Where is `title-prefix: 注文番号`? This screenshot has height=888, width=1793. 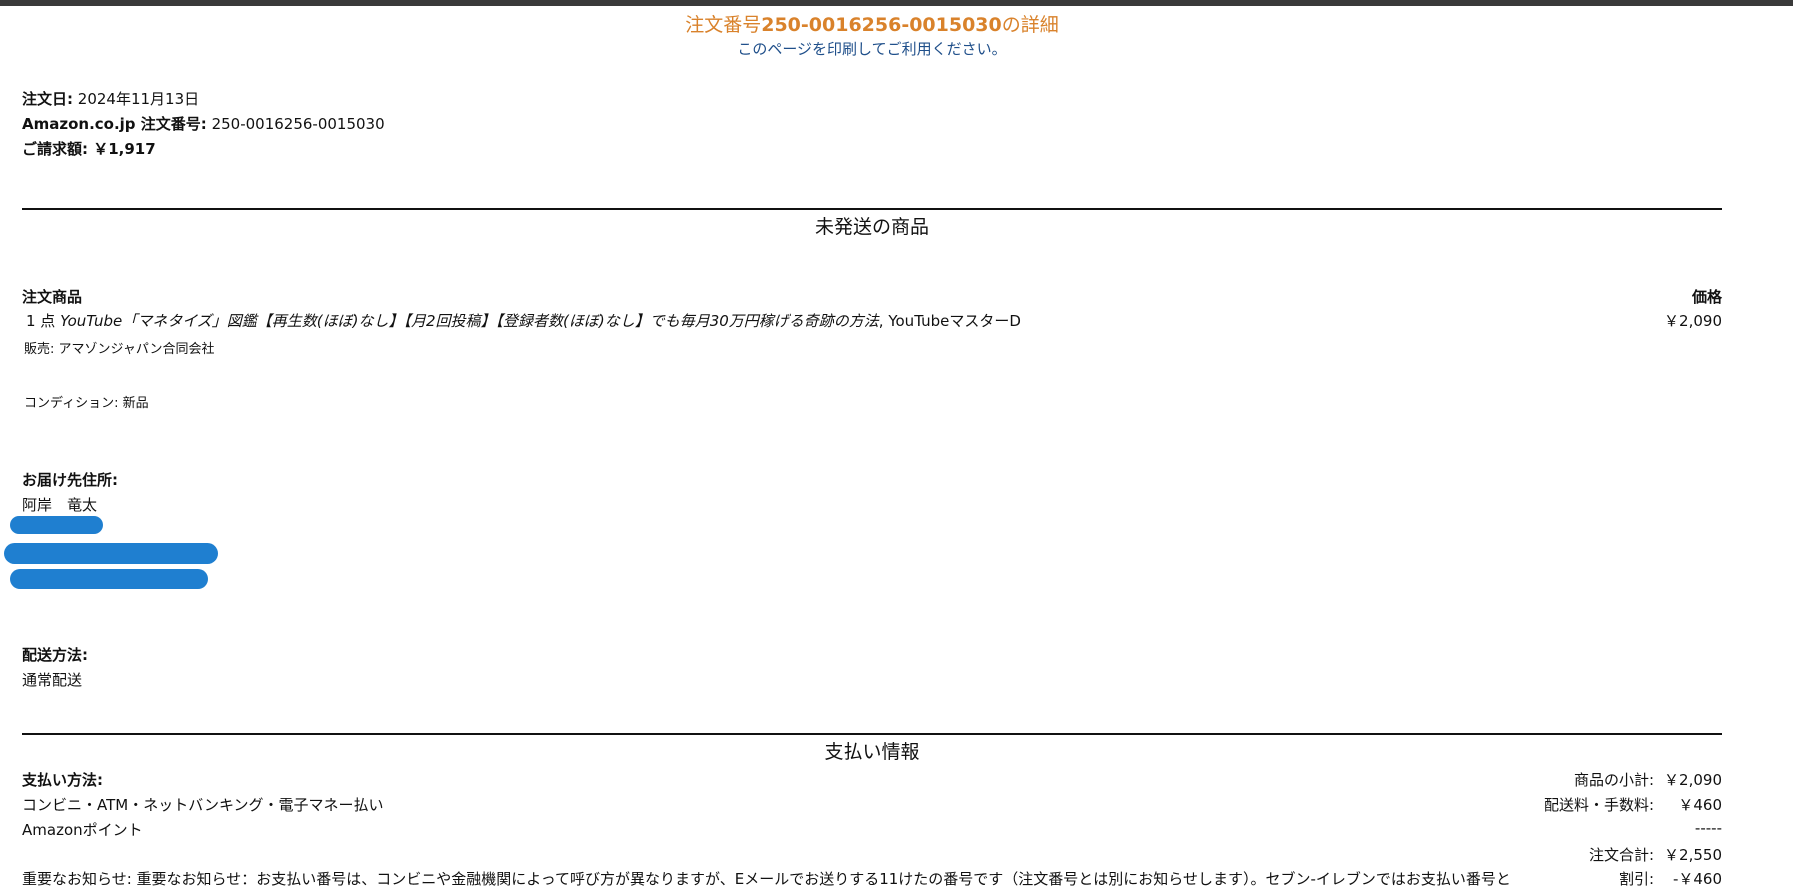
title-prefix: 注文番号 is located at coordinates (723, 25).